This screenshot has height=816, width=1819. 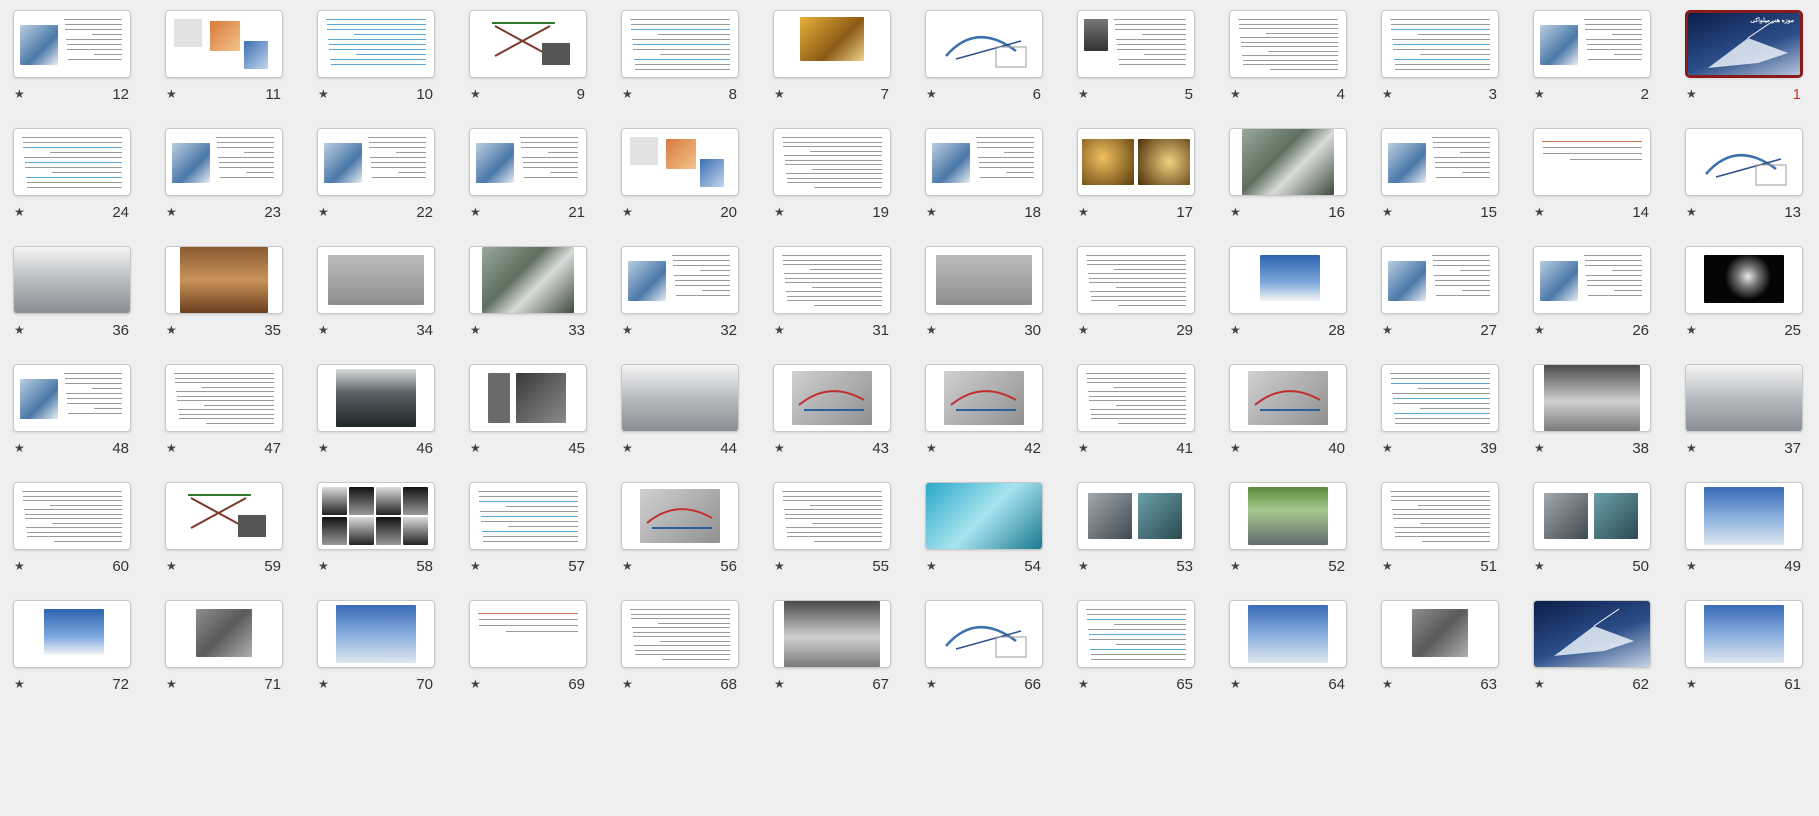 What do you see at coordinates (224, 69) in the screenshot?
I see `slide-thumbnail-11: ★ 11` at bounding box center [224, 69].